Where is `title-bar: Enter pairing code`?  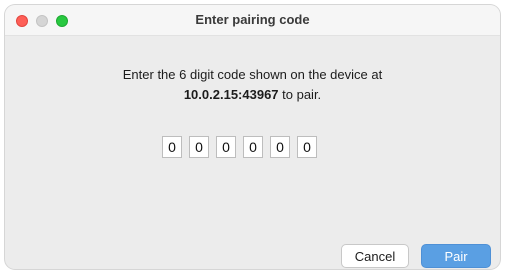
title-bar: Enter pairing code is located at coordinates (252, 20).